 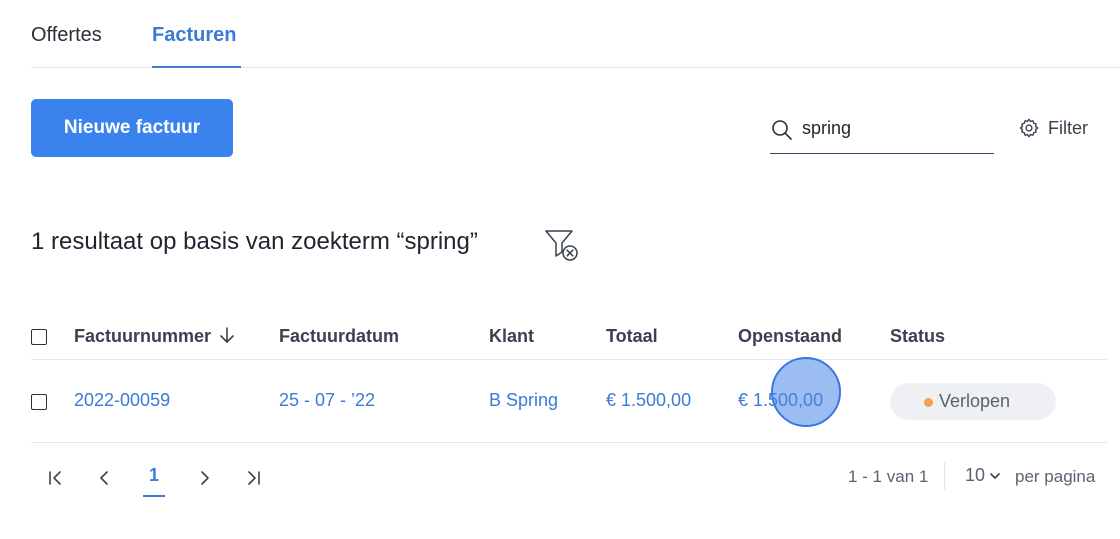 I want to click on filter-button: Filter, so click(x=1053, y=128).